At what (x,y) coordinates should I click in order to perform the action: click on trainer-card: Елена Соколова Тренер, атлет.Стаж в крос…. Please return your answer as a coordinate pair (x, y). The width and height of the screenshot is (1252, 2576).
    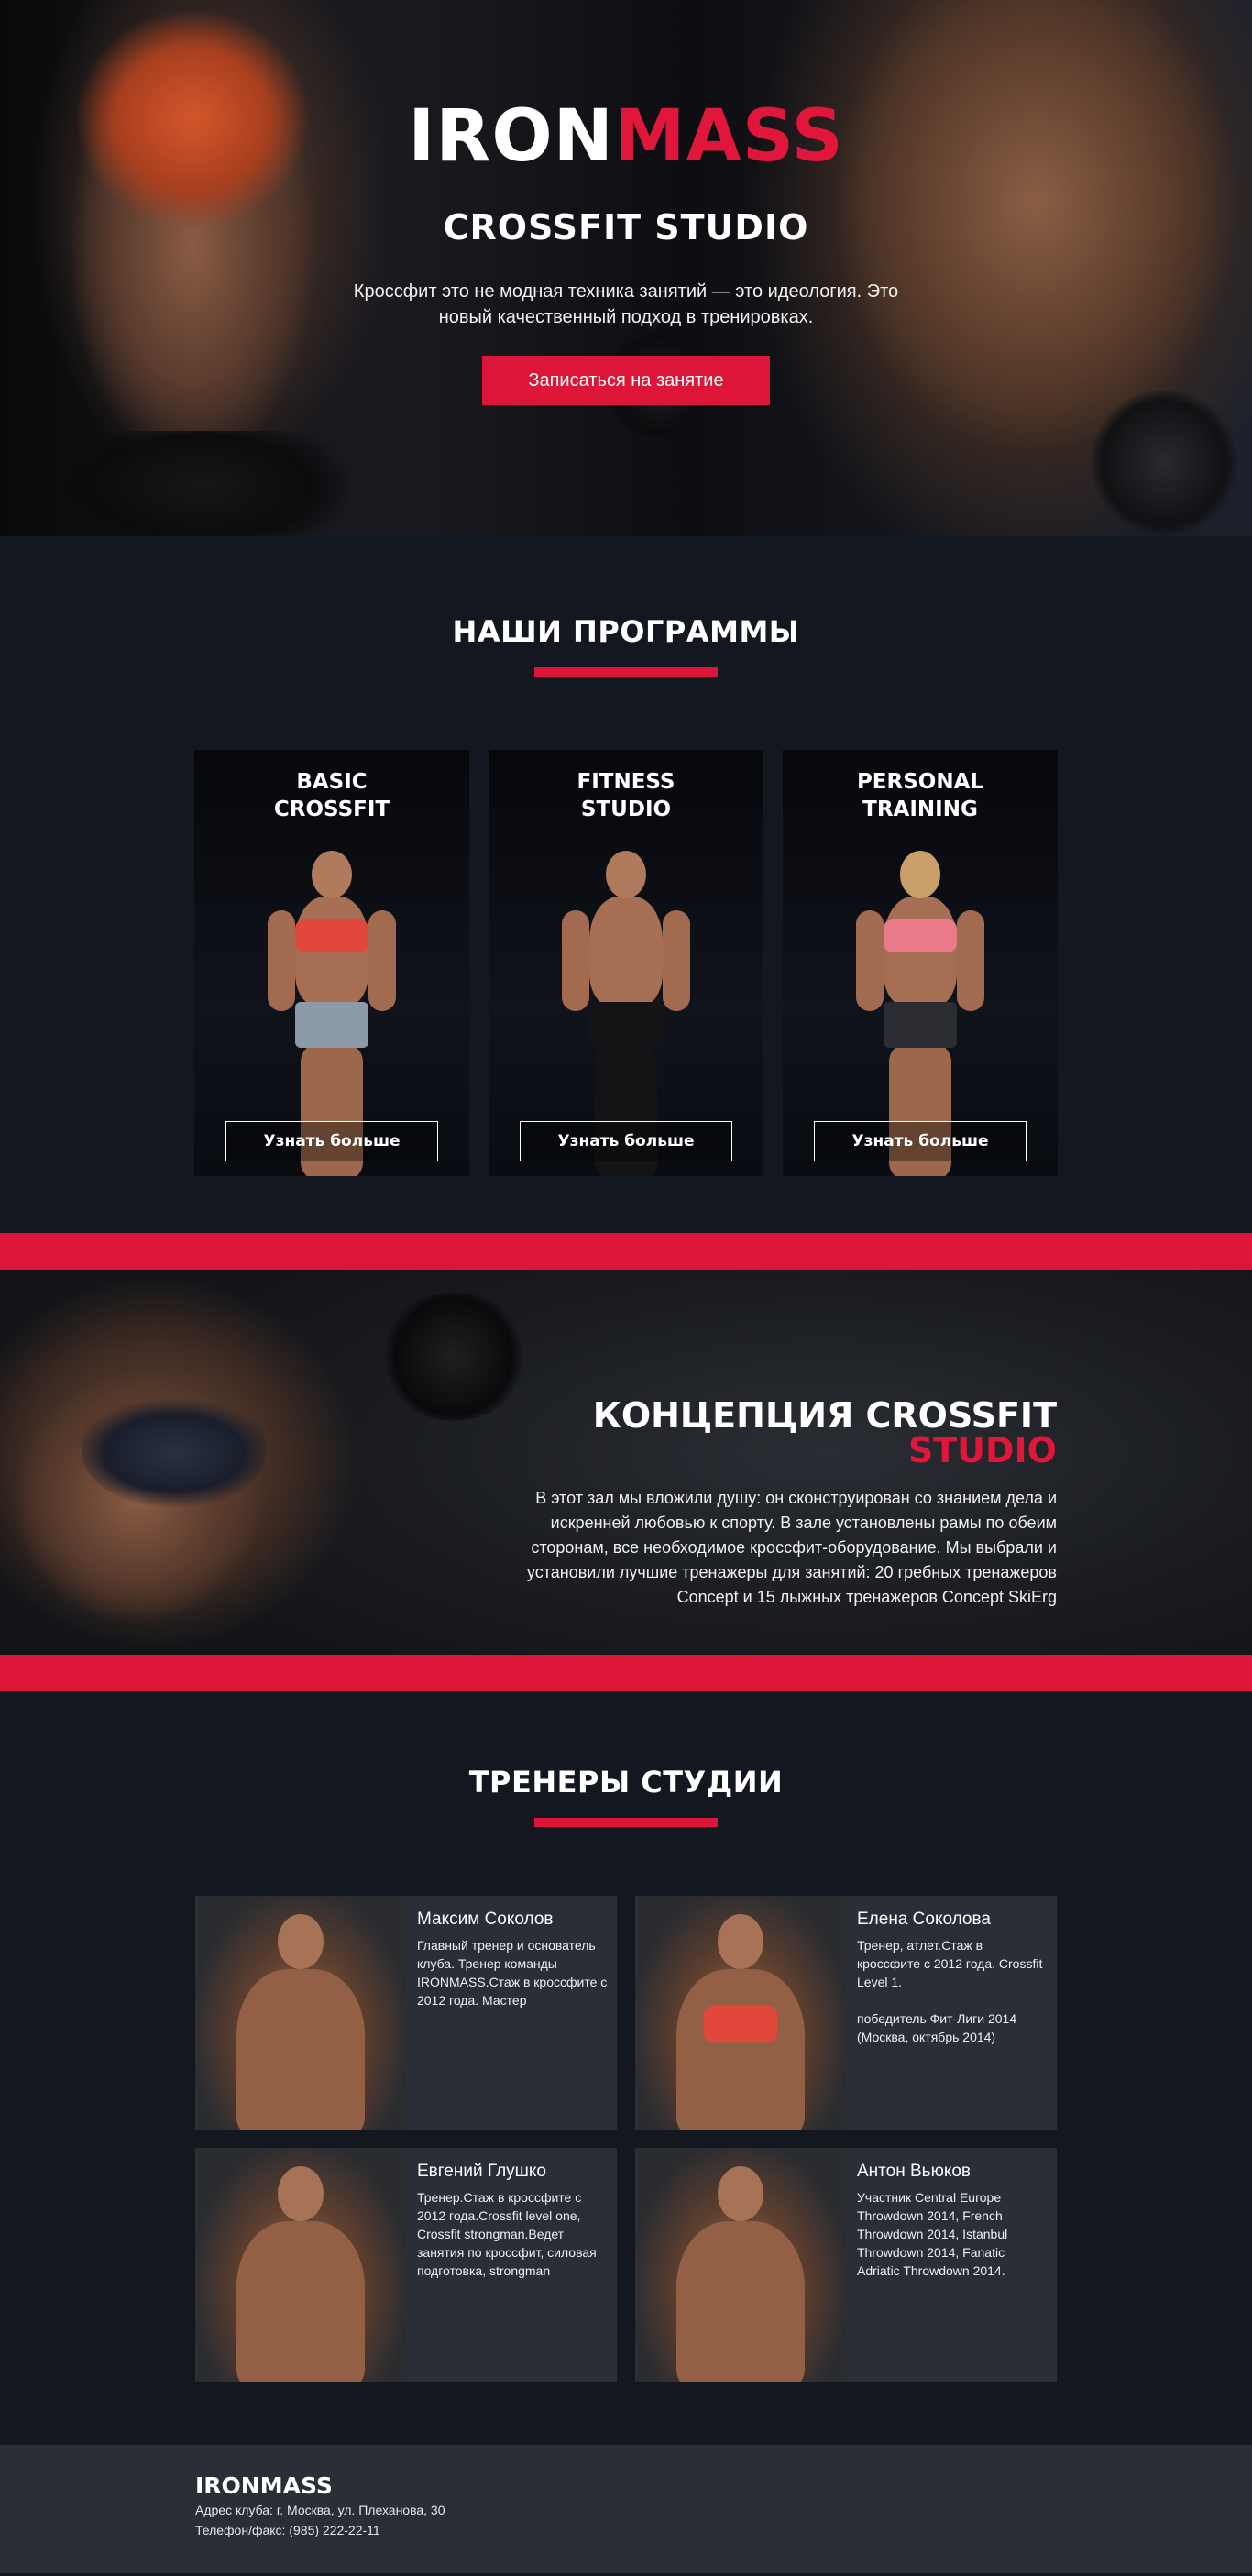
    Looking at the image, I should click on (846, 2013).